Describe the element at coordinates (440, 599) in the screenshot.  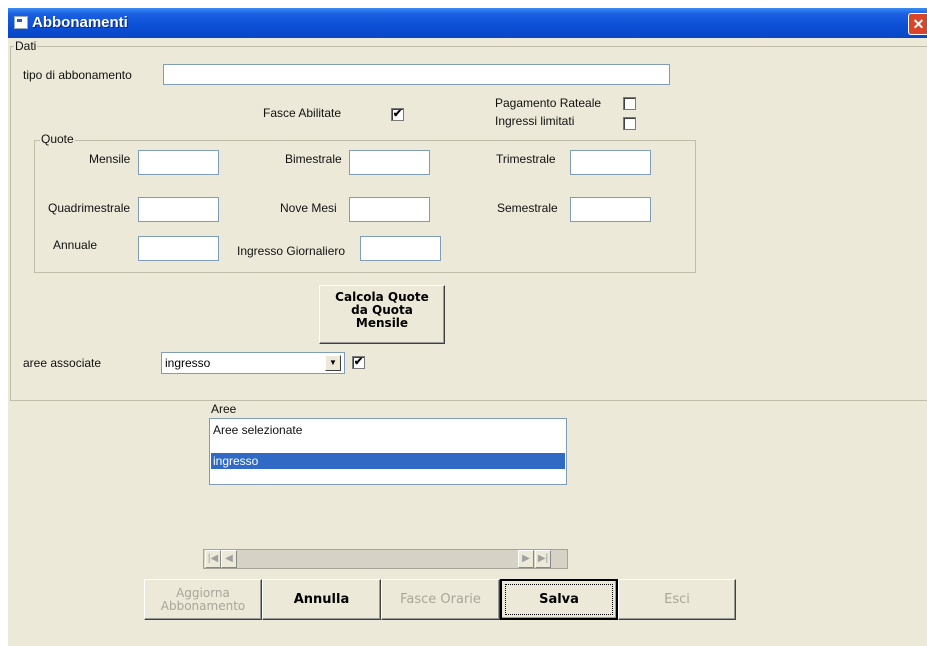
I see `fasce-orarie-button: Fasce Orarie` at that location.